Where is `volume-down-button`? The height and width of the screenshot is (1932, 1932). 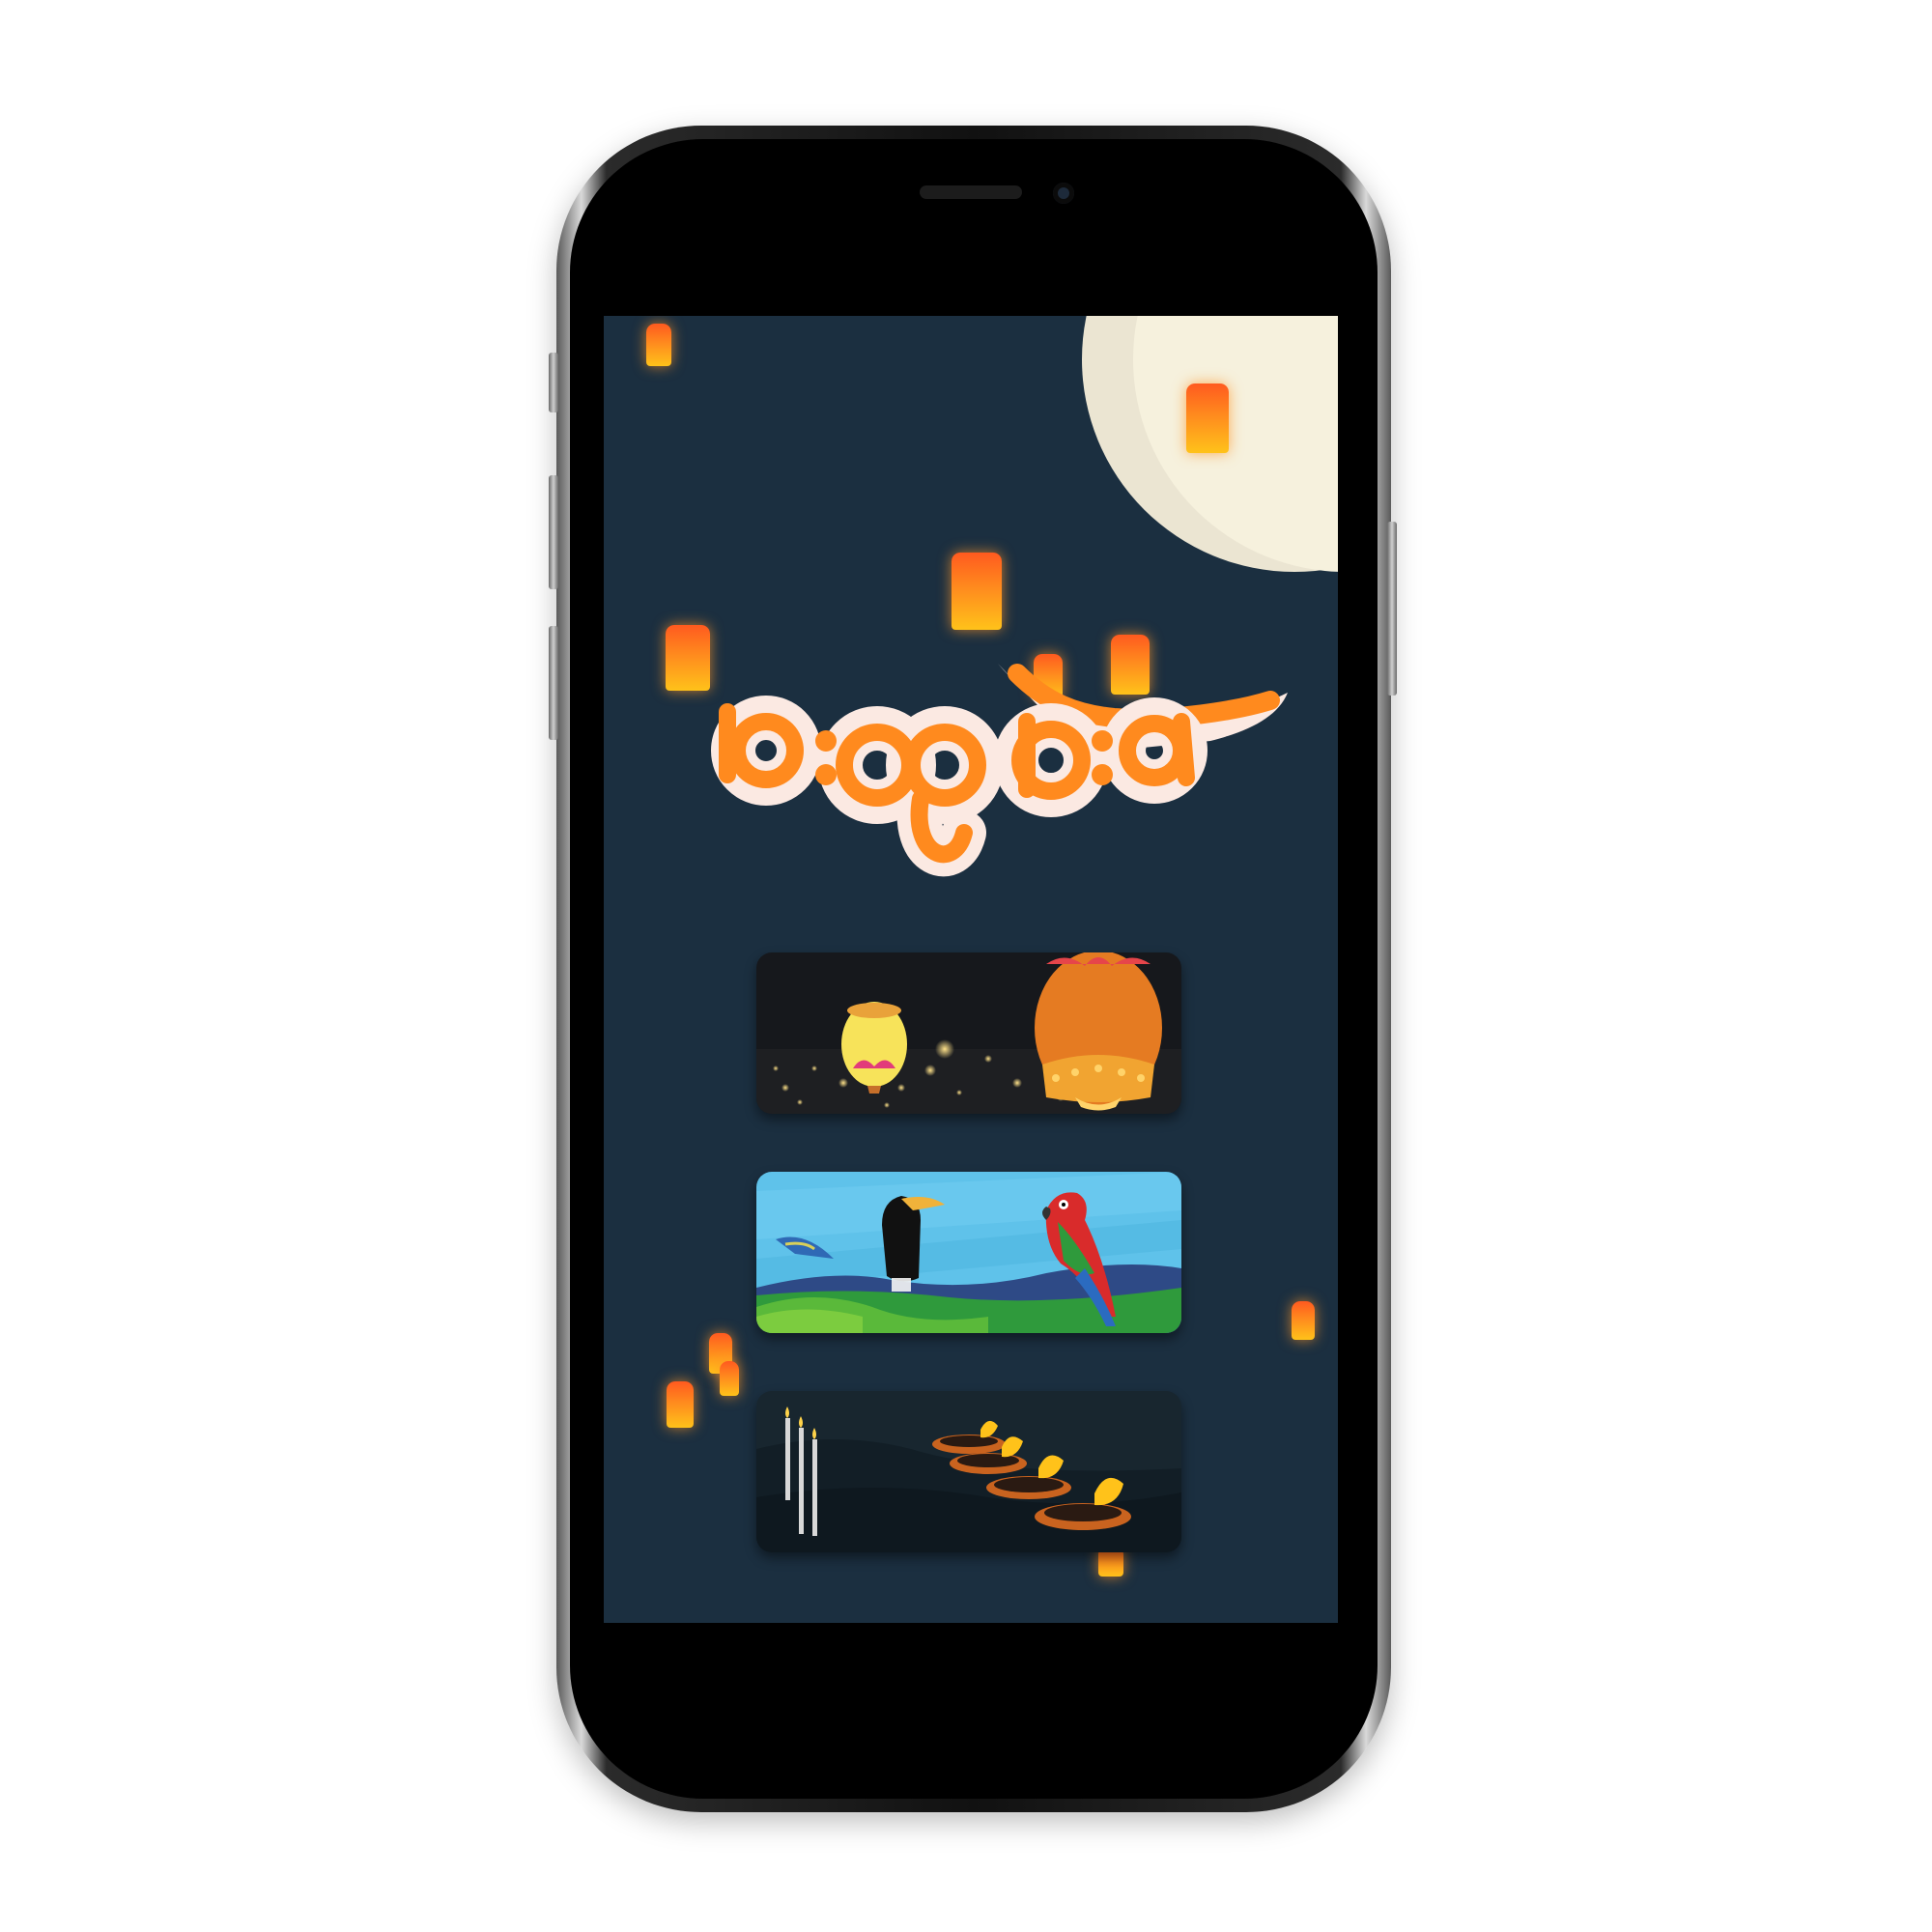
volume-down-button is located at coordinates (553, 683).